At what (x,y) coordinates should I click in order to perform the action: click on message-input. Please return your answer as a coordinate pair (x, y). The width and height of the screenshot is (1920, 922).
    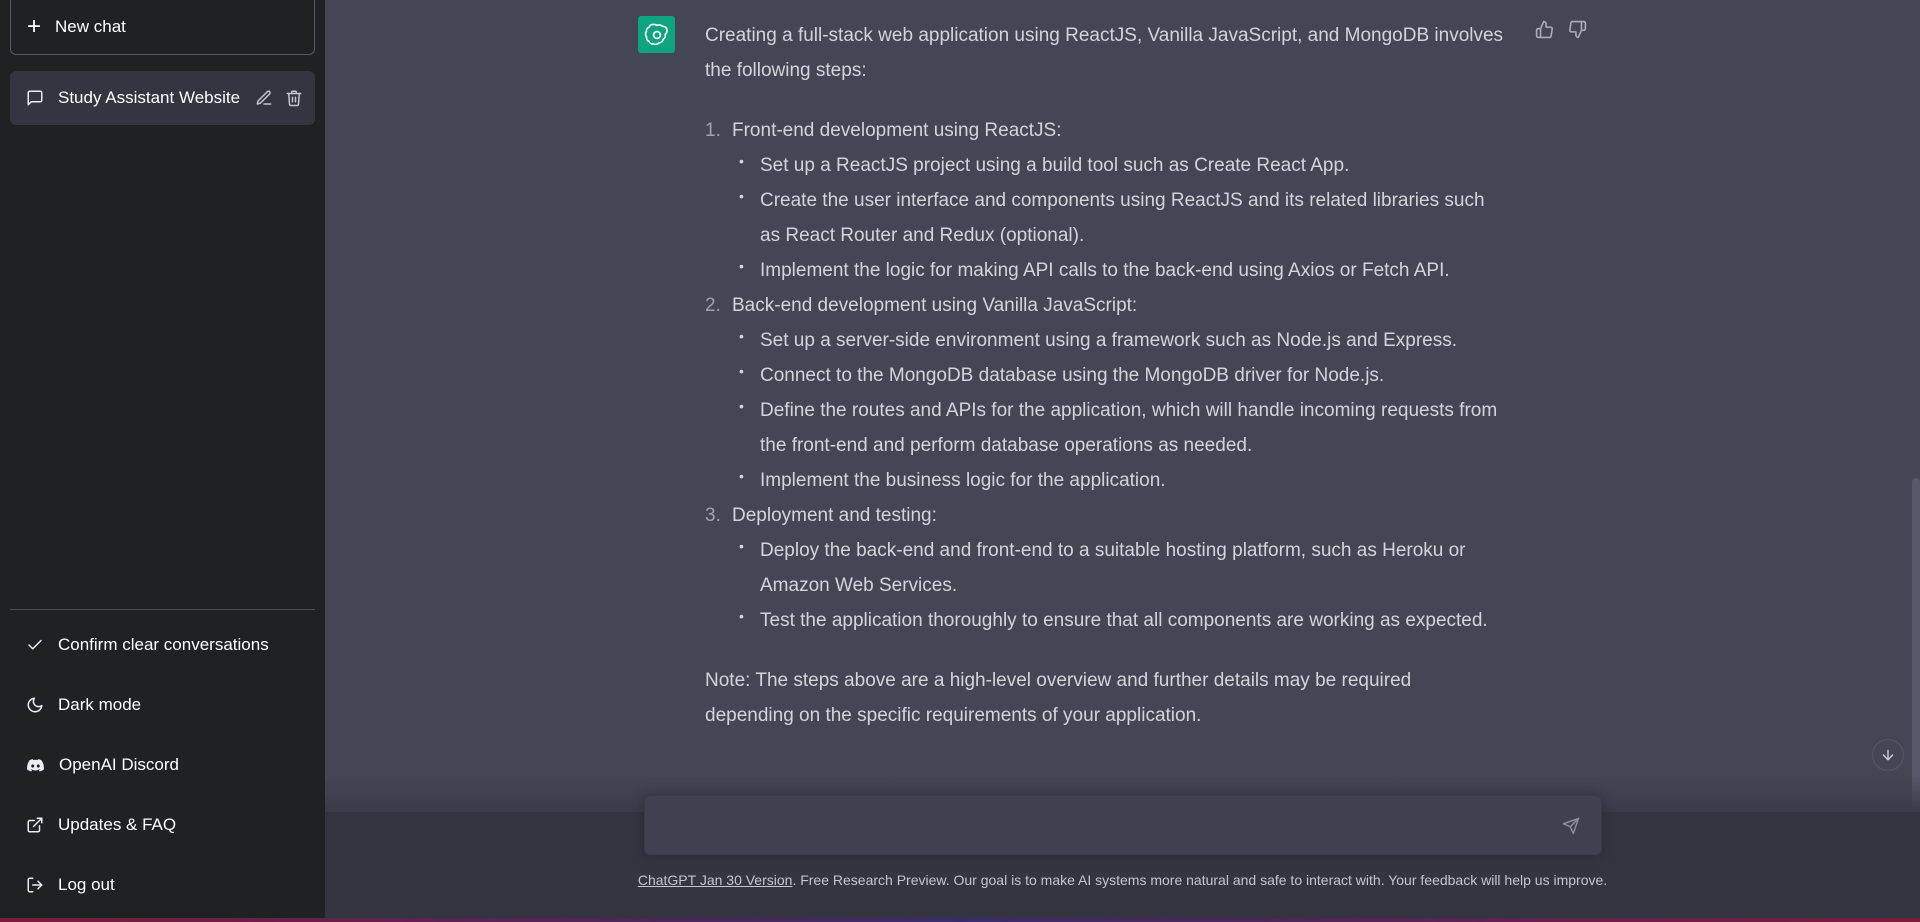
    Looking at the image, I should click on (1091, 826).